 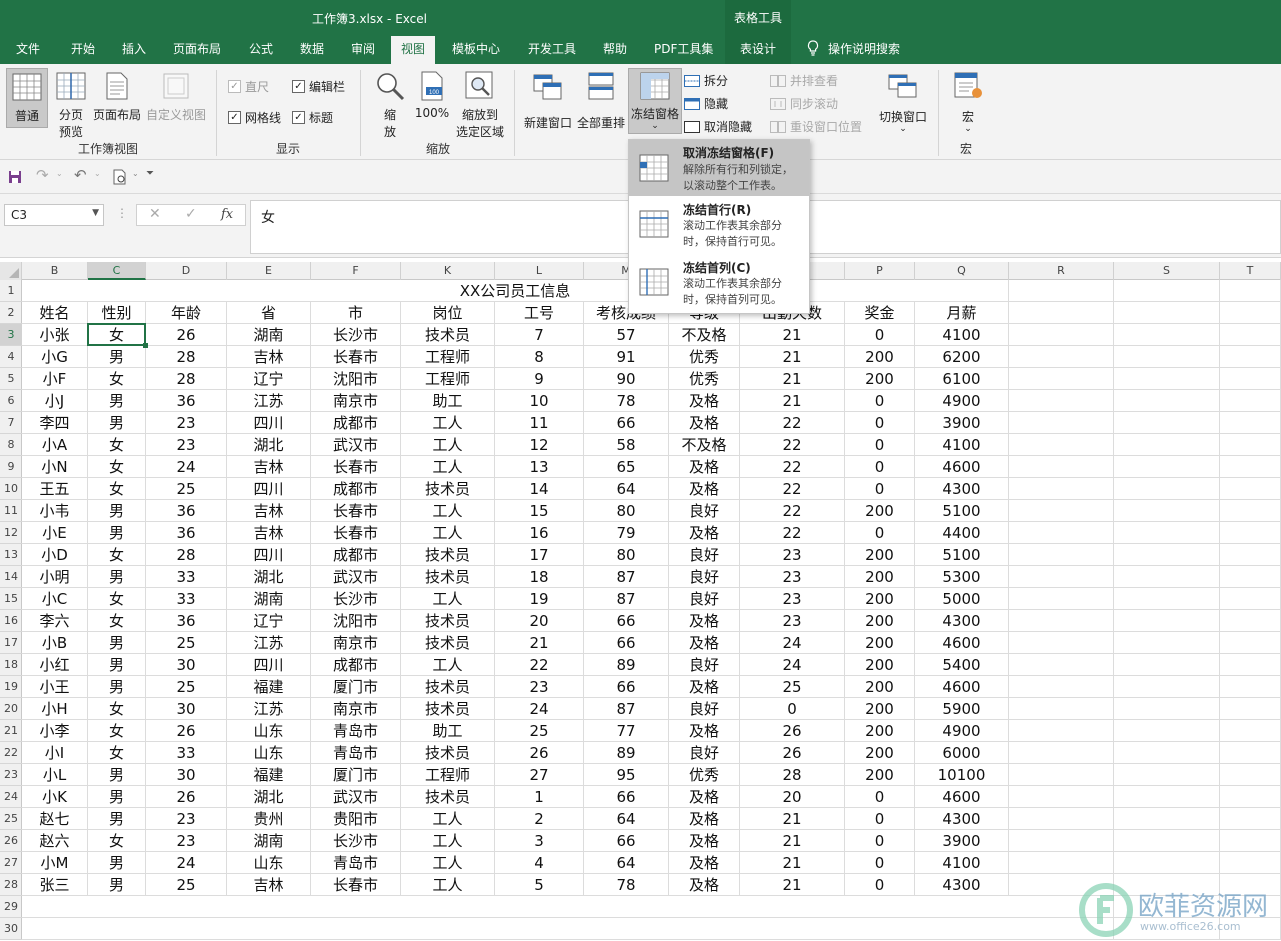 I want to click on row-header-23: 23, so click(x=11, y=775).